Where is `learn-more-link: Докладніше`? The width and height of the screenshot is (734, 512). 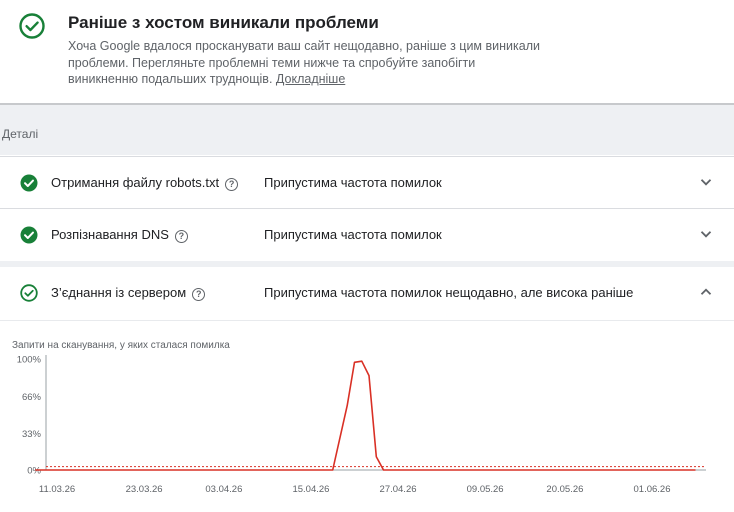
learn-more-link: Докладніше is located at coordinates (310, 79).